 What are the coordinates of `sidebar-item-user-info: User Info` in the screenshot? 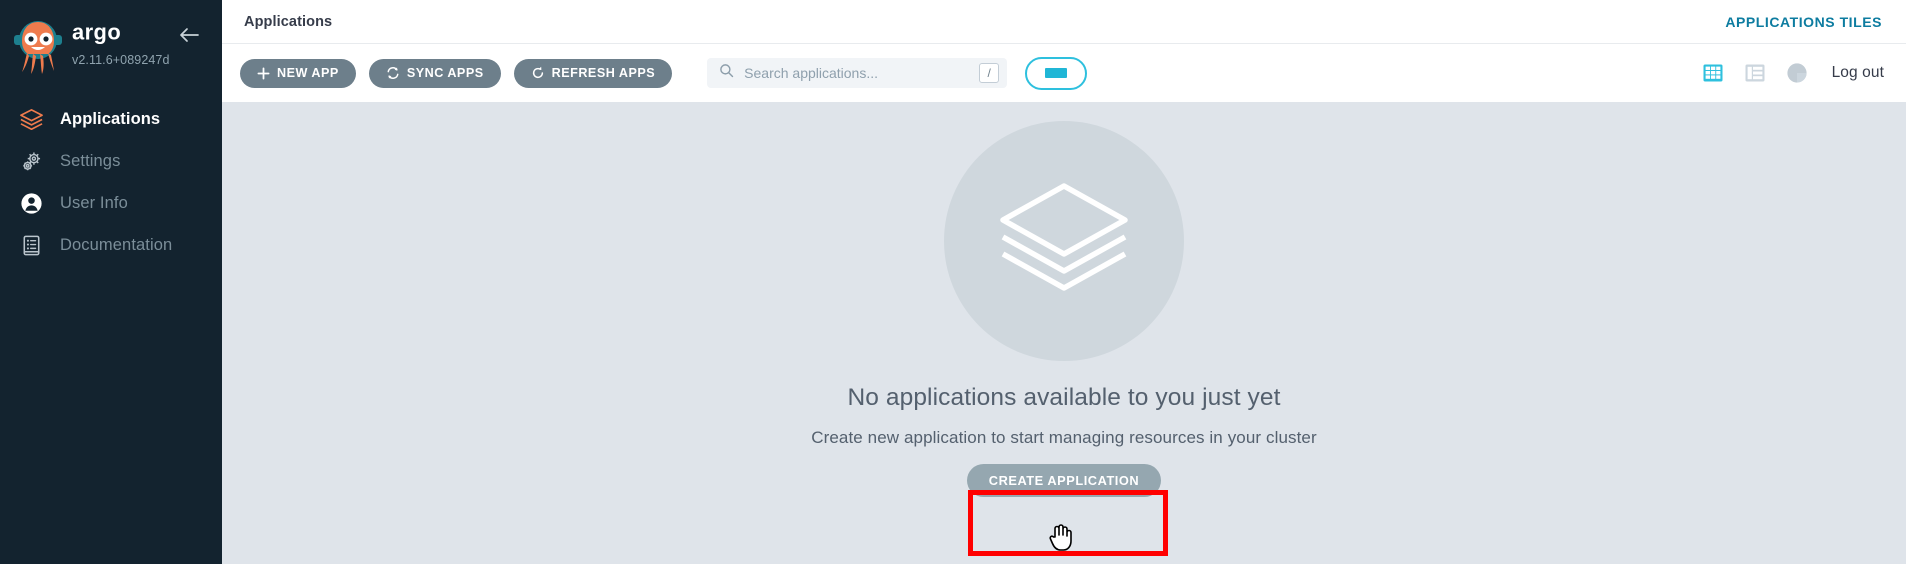 It's located at (111, 203).